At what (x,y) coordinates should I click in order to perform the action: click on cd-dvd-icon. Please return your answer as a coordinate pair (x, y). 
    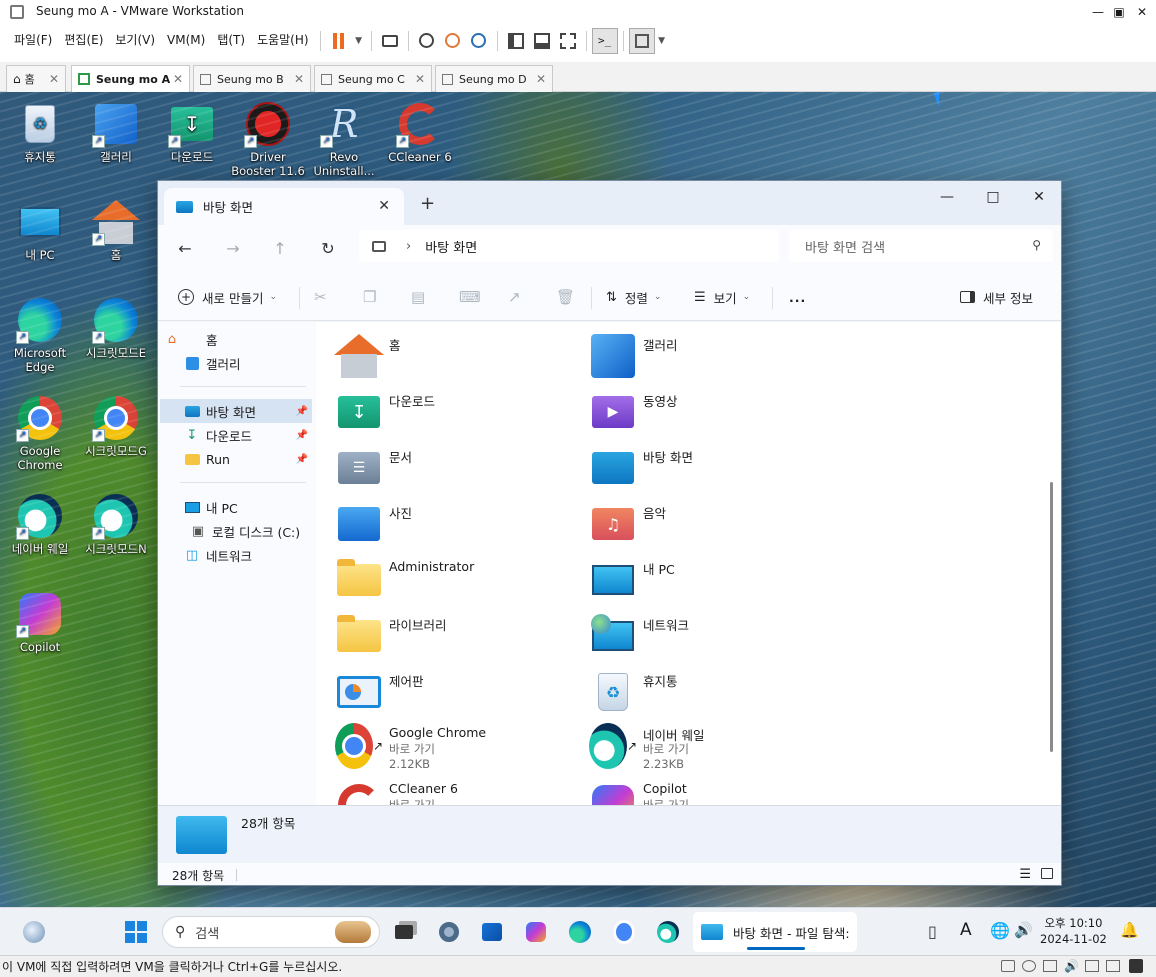
    Looking at the image, I should click on (1029, 966).